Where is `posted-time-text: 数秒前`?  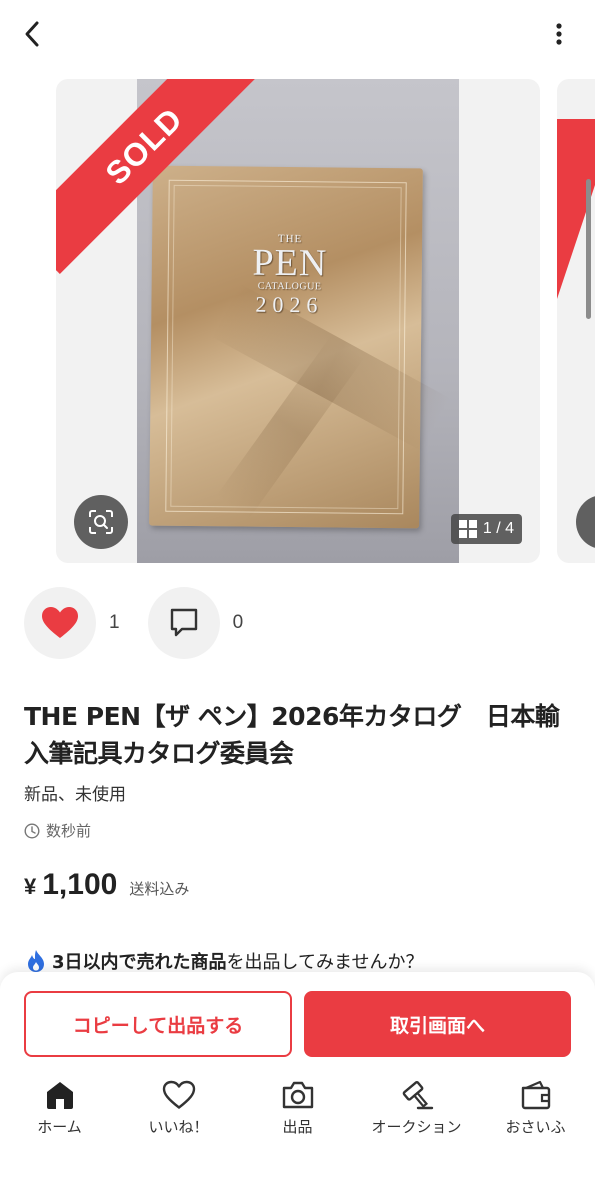
posted-time-text: 数秒前 is located at coordinates (69, 831).